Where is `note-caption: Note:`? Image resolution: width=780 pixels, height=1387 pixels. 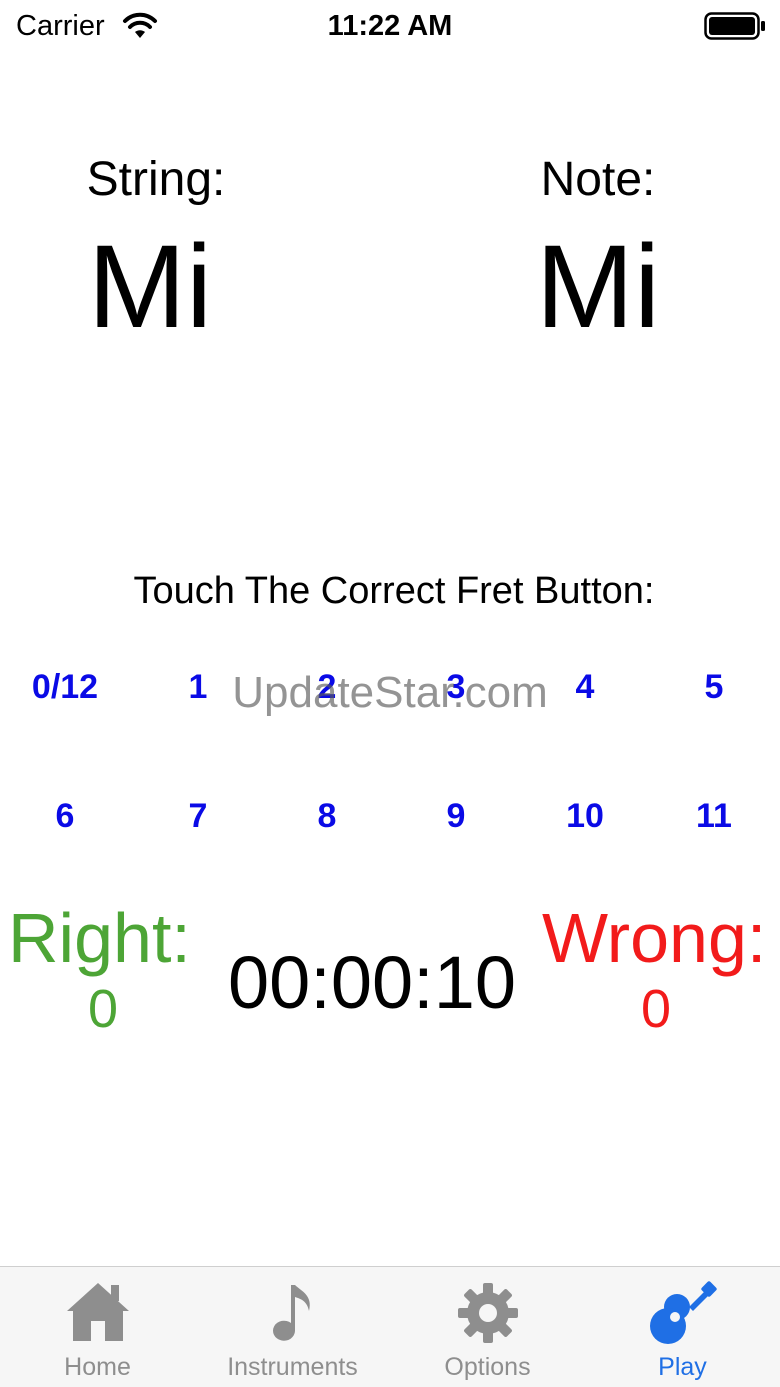
note-caption: Note: is located at coordinates (598, 179).